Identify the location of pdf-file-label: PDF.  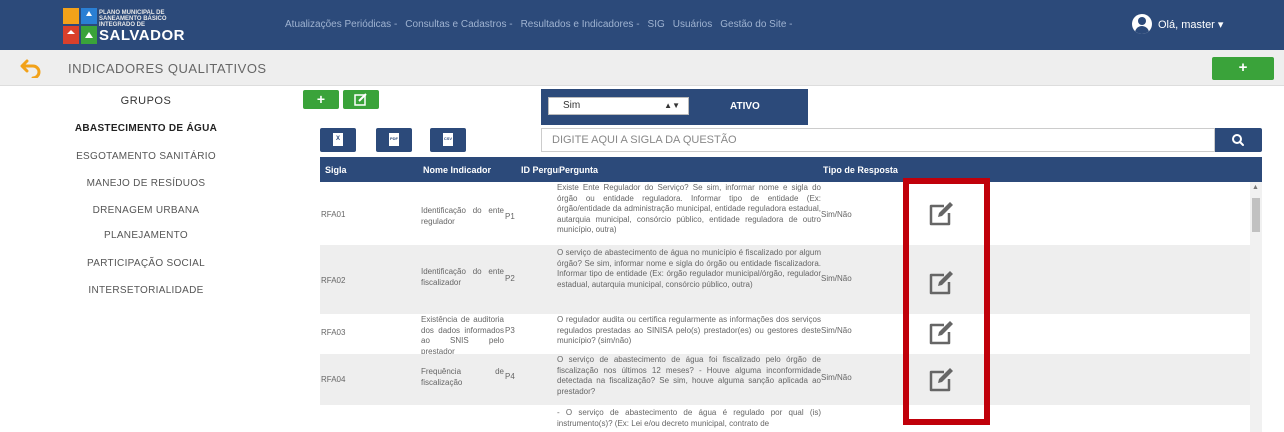
(394, 138).